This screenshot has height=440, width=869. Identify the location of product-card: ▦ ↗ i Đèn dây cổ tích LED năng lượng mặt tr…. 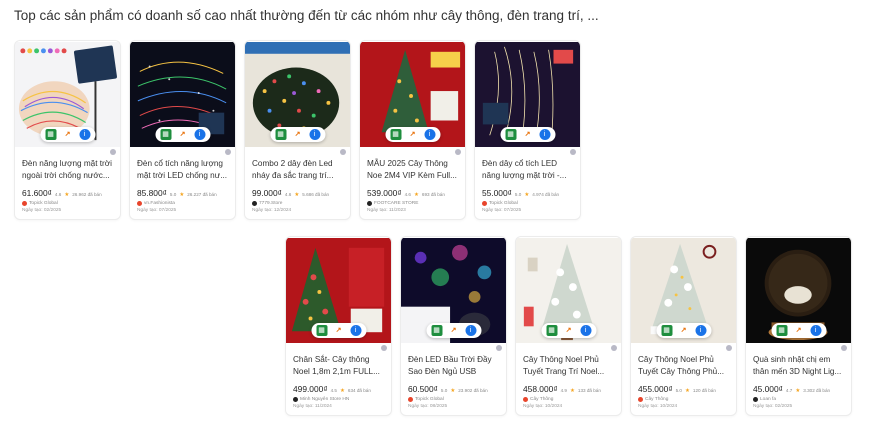
(527, 130).